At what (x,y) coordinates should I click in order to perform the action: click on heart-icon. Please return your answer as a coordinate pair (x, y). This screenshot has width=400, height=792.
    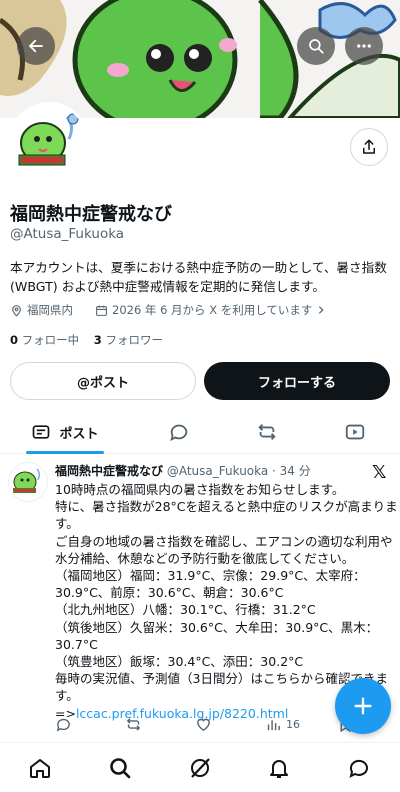
    Looking at the image, I should click on (203, 725).